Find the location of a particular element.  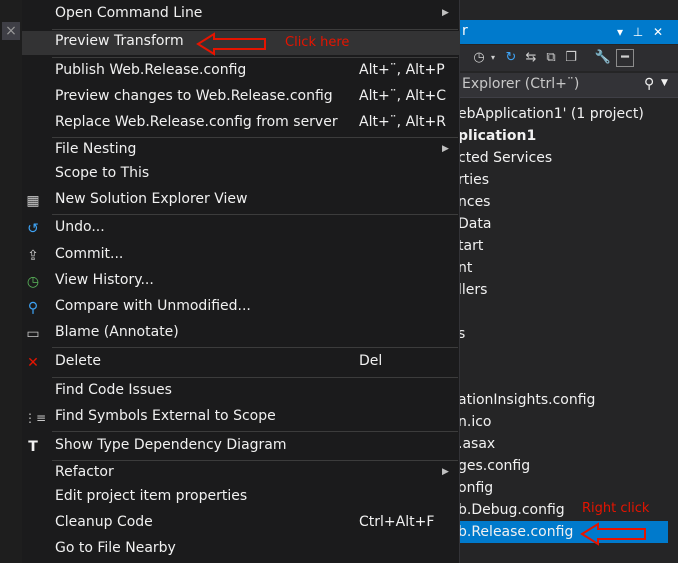

compare-icon: ⚲ is located at coordinates (33, 308).